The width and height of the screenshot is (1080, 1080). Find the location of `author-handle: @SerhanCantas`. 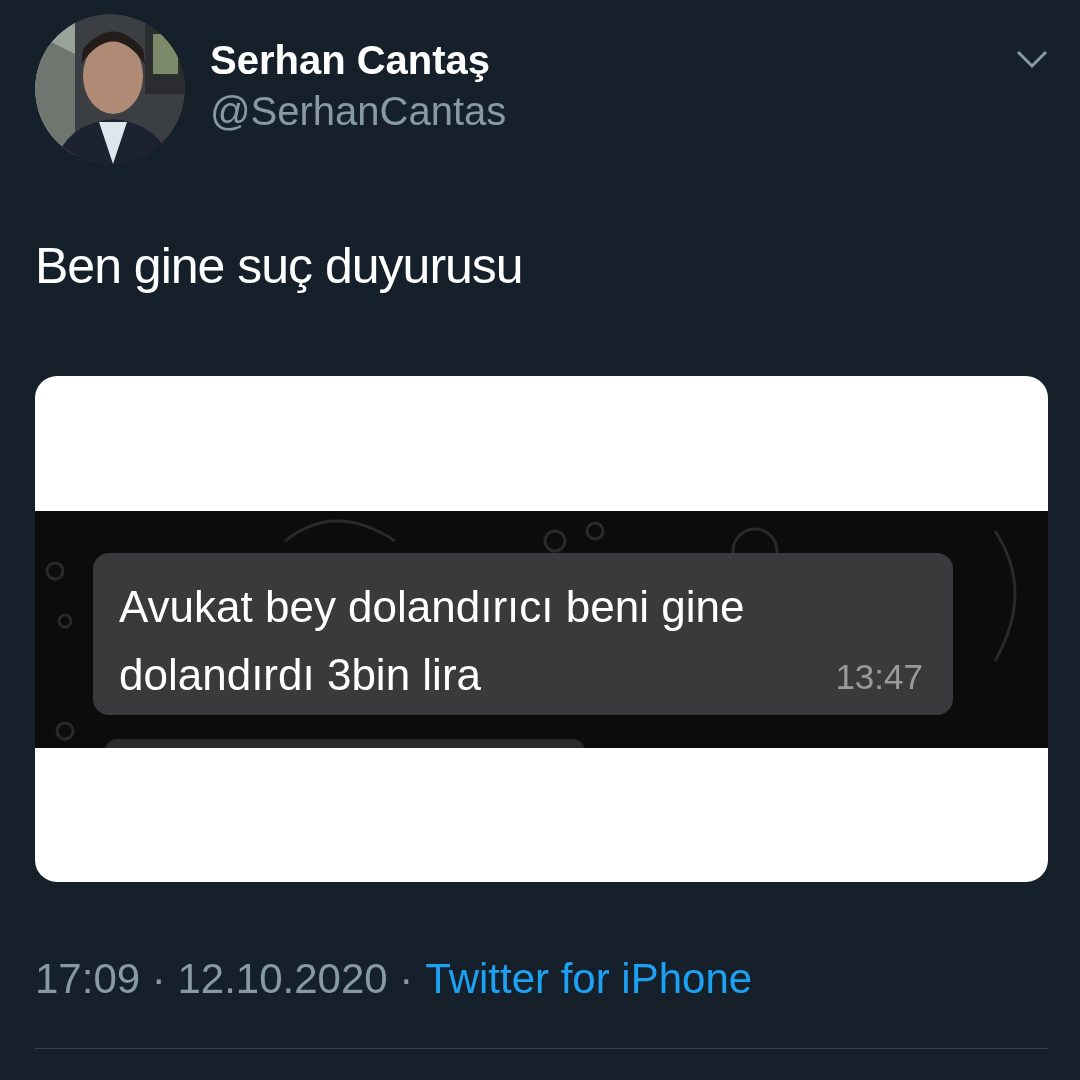

author-handle: @SerhanCantas is located at coordinates (613, 111).